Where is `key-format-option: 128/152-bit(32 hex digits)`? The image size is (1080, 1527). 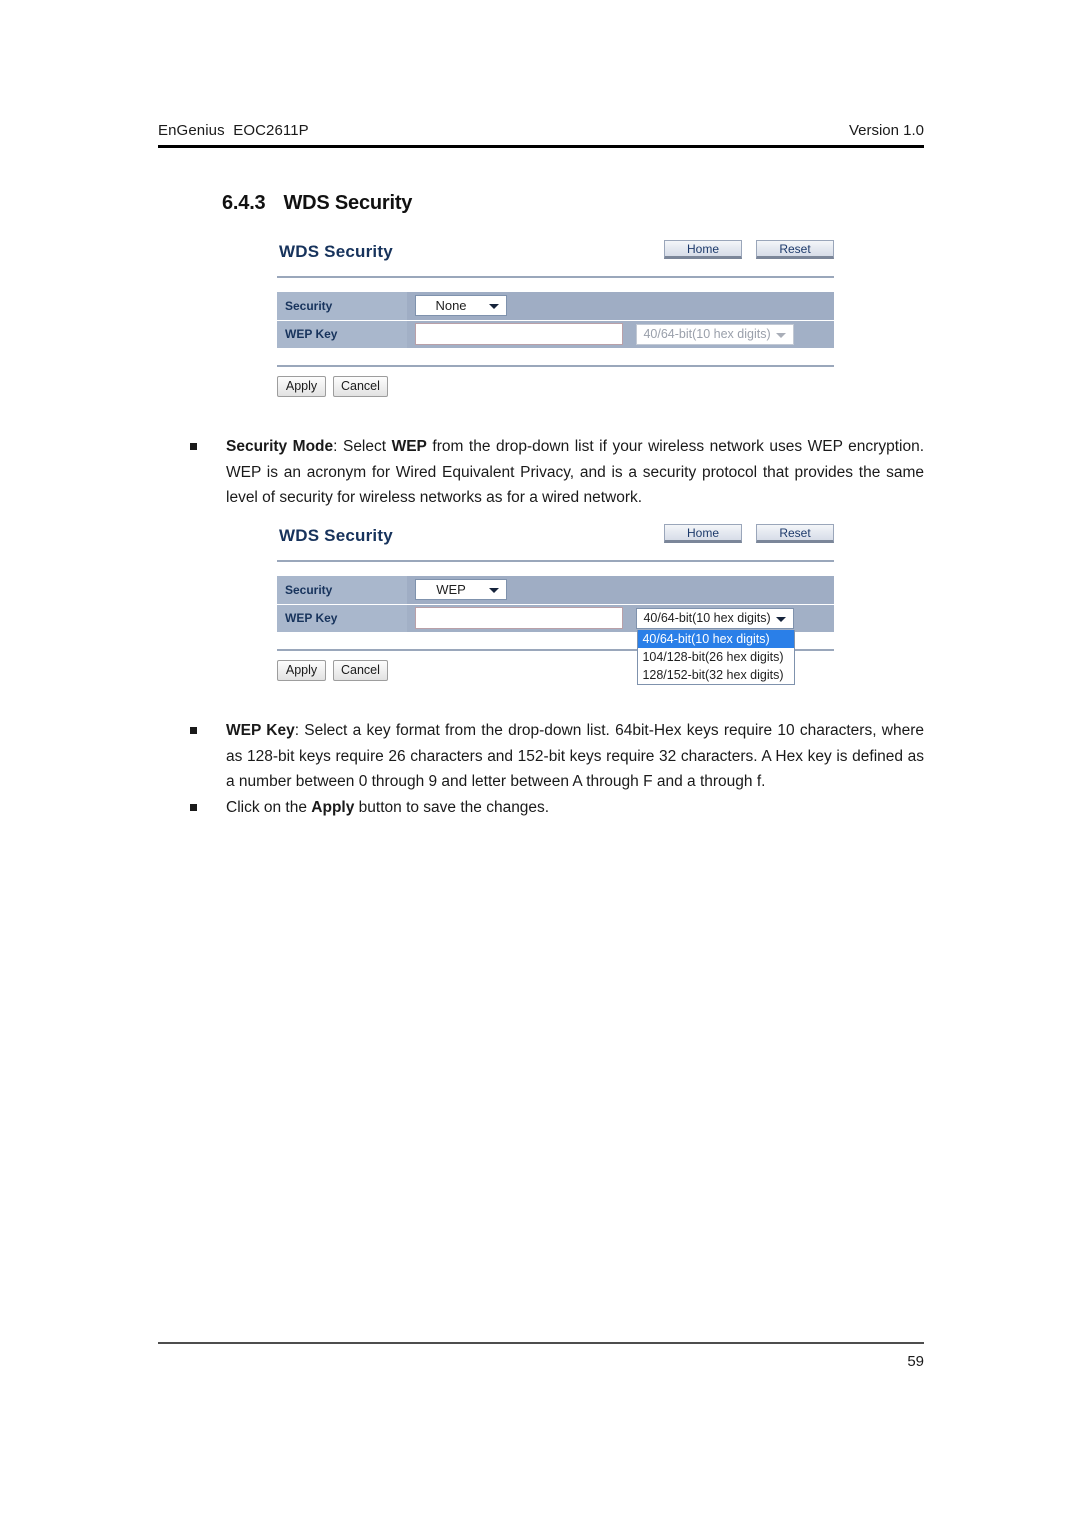 key-format-option: 128/152-bit(32 hex digits) is located at coordinates (716, 675).